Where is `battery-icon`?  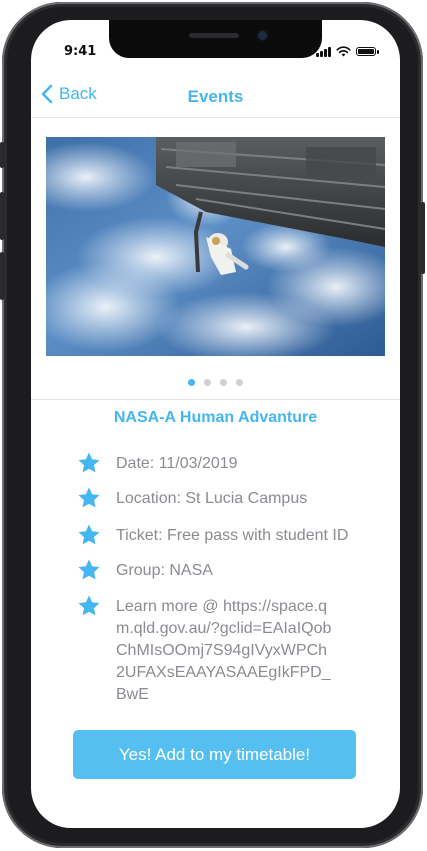
battery-icon is located at coordinates (367, 51).